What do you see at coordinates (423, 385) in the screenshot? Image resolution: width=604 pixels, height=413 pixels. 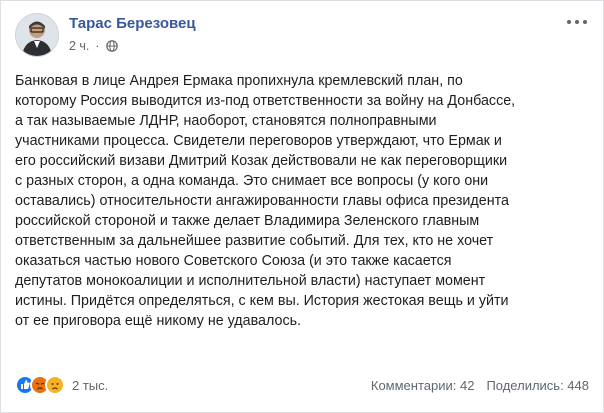 I see `comments-count: Комментарии: 42` at bounding box center [423, 385].